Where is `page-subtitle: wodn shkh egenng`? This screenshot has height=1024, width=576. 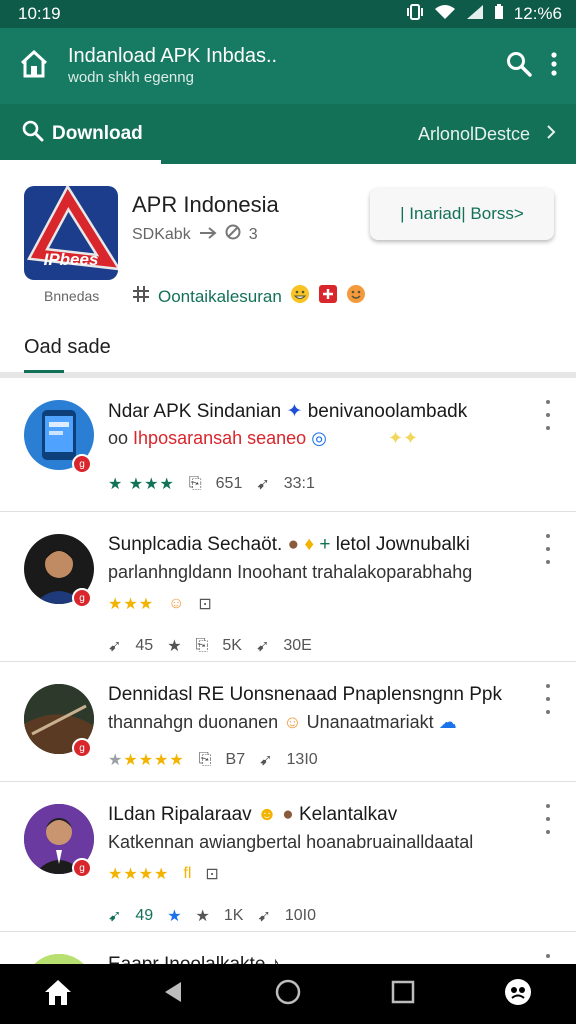
page-subtitle: wodn shkh egenng is located at coordinates (131, 77).